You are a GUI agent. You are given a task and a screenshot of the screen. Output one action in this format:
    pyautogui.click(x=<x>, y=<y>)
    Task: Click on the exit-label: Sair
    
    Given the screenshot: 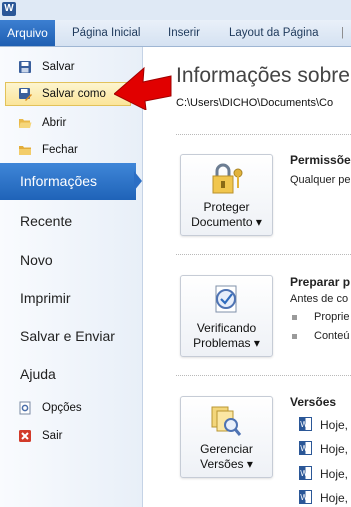 What is the action you would take?
    pyautogui.click(x=52, y=436)
    